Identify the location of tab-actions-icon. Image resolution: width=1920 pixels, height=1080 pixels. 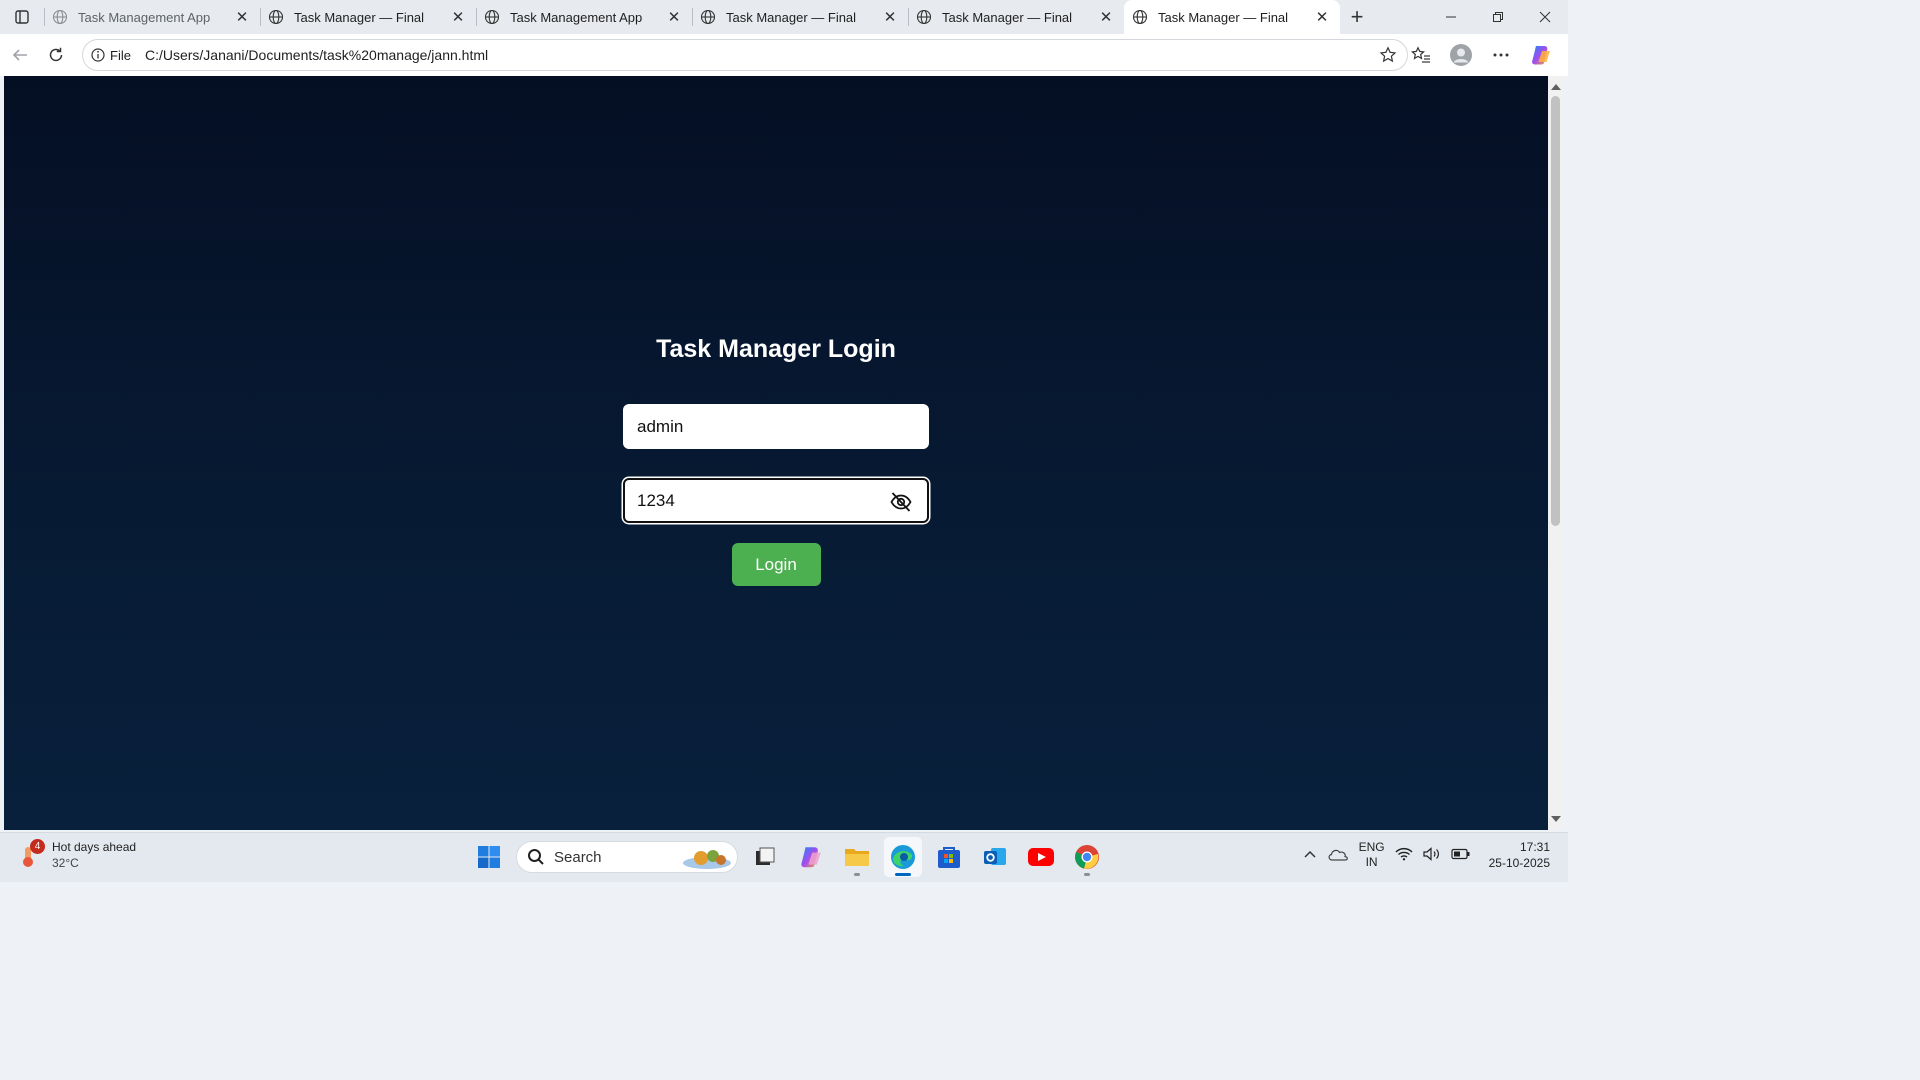
(22, 17).